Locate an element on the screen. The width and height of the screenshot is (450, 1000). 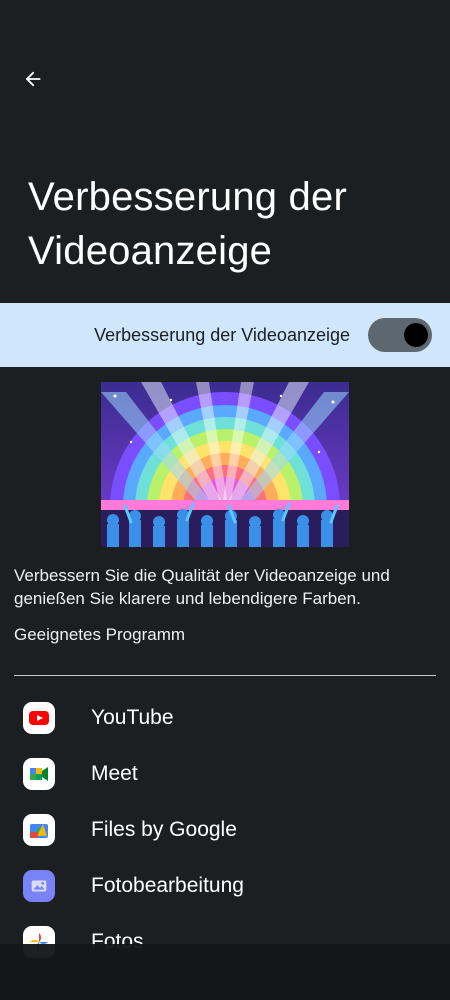
photo-edit-icon is located at coordinates (39, 886).